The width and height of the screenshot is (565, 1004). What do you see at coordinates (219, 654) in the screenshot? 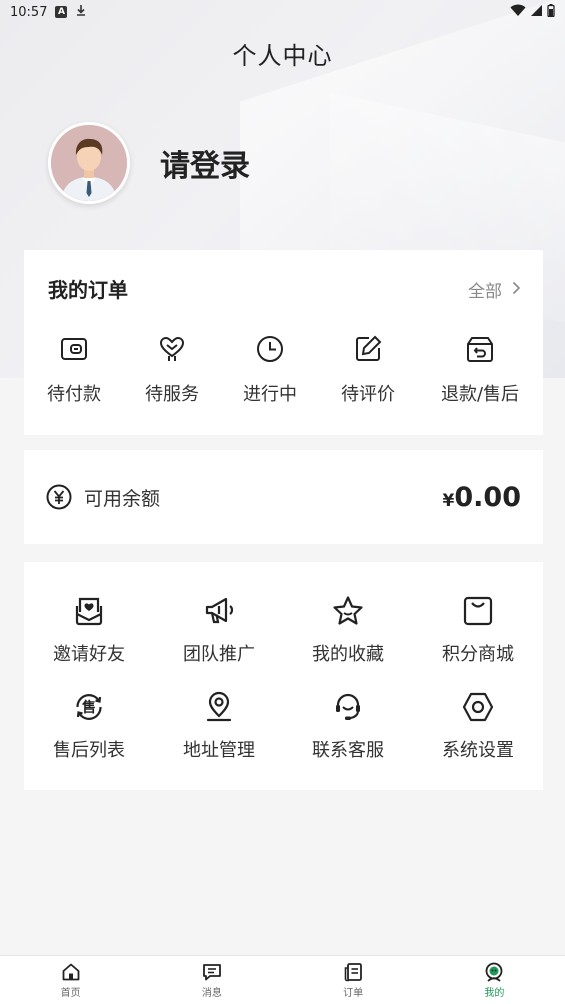
I see `tool-label: 团队推广` at bounding box center [219, 654].